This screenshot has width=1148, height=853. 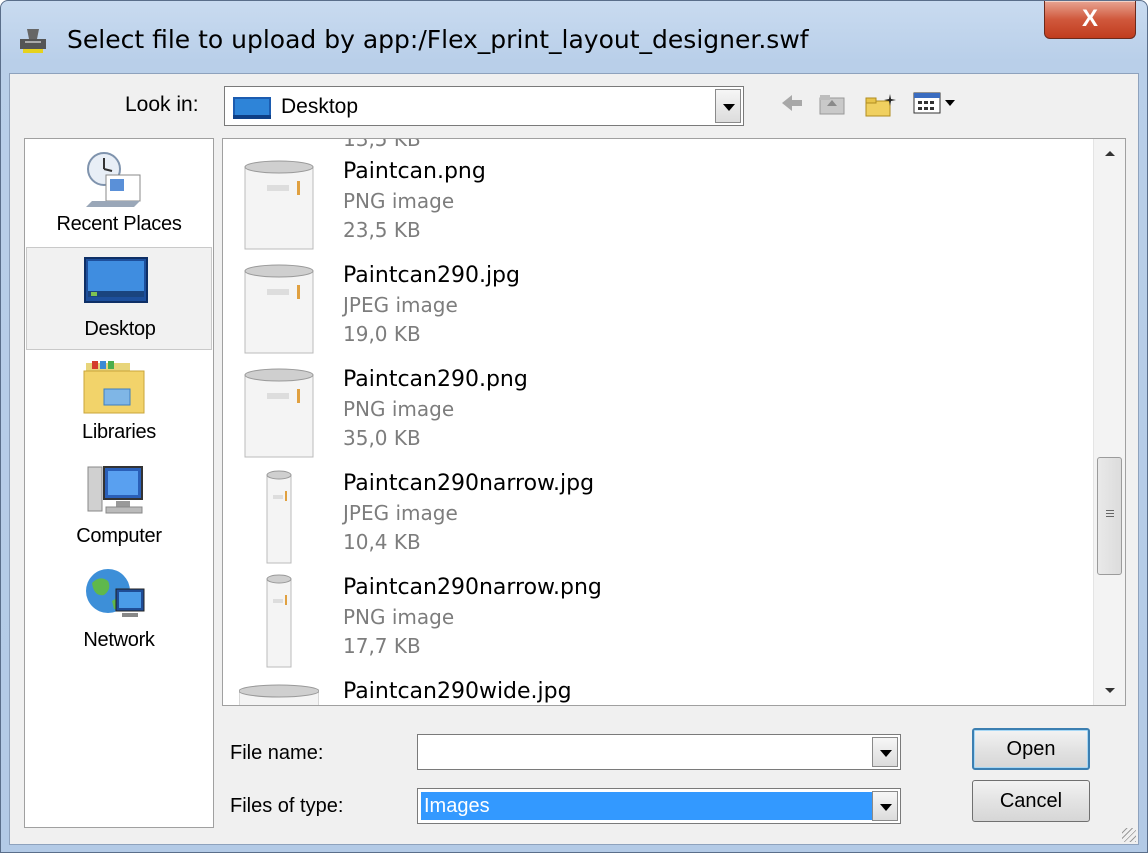 What do you see at coordinates (832, 104) in the screenshot?
I see `up-folder-icon` at bounding box center [832, 104].